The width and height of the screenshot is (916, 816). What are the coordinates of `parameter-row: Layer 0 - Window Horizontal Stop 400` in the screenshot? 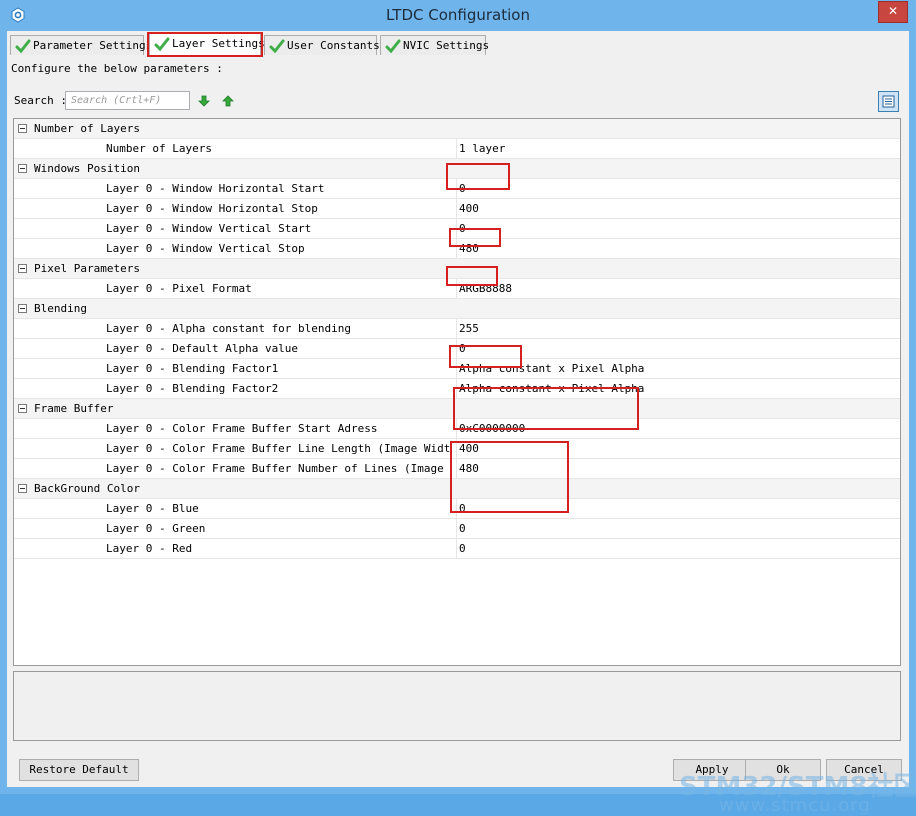 It's located at (457, 209).